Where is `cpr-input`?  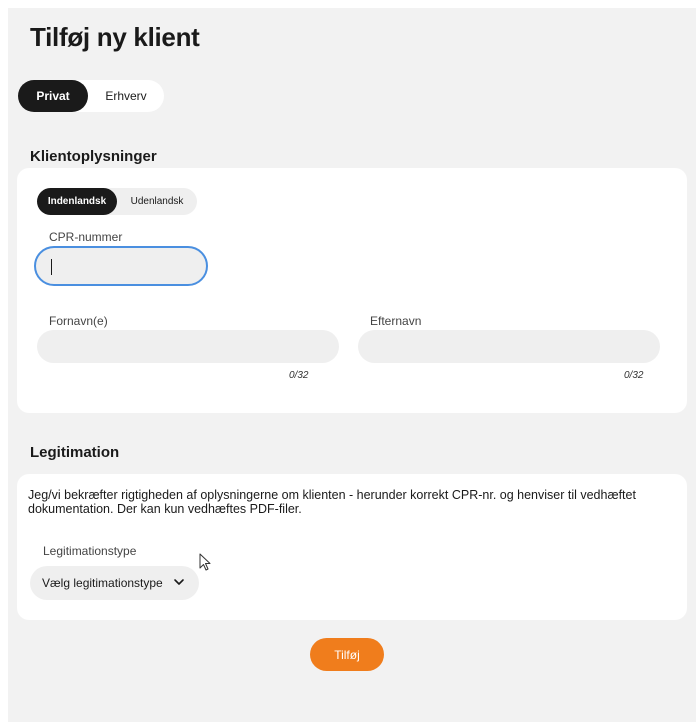 cpr-input is located at coordinates (121, 266).